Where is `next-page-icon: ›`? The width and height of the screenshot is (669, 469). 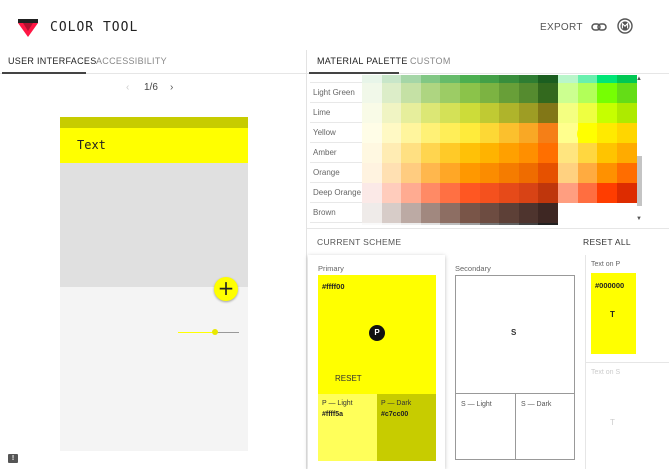
next-page-icon: › is located at coordinates (171, 87).